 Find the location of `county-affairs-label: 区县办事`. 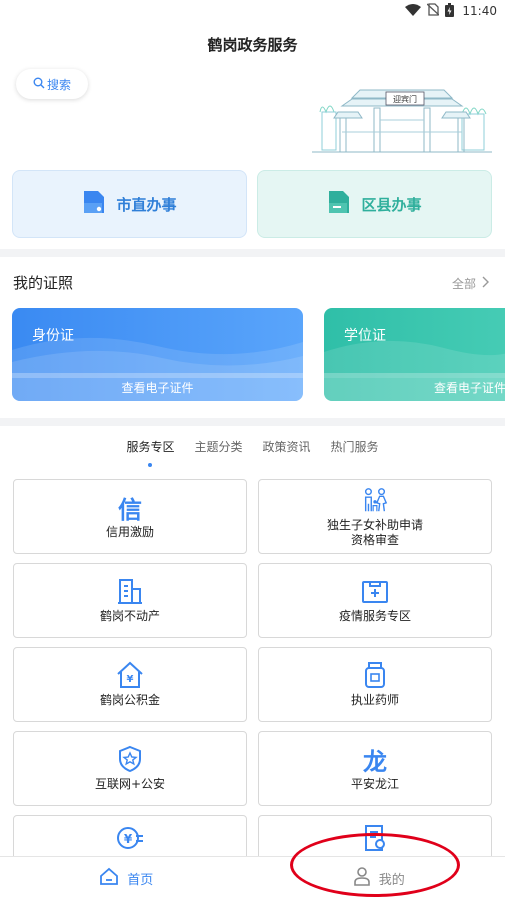

county-affairs-label: 区县办事 is located at coordinates (391, 204).